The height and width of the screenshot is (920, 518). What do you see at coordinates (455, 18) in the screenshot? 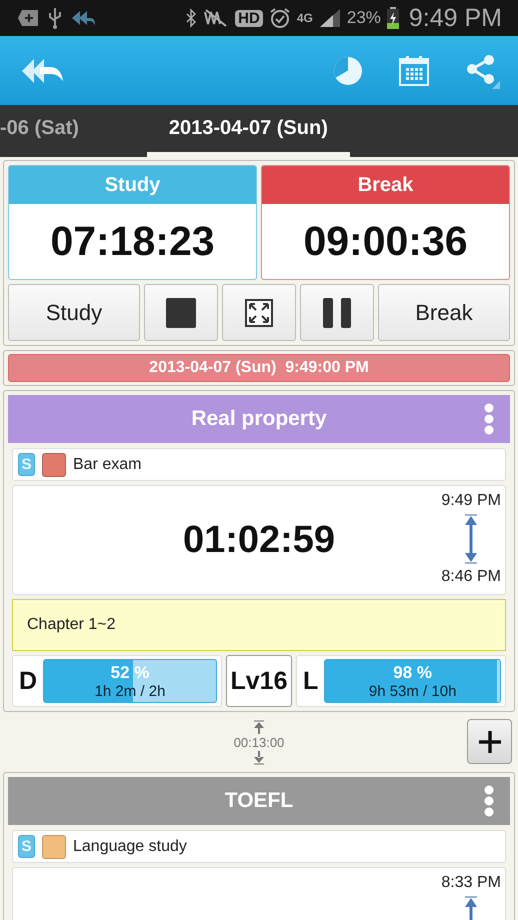
I see `clock: 9:49 PM` at bounding box center [455, 18].